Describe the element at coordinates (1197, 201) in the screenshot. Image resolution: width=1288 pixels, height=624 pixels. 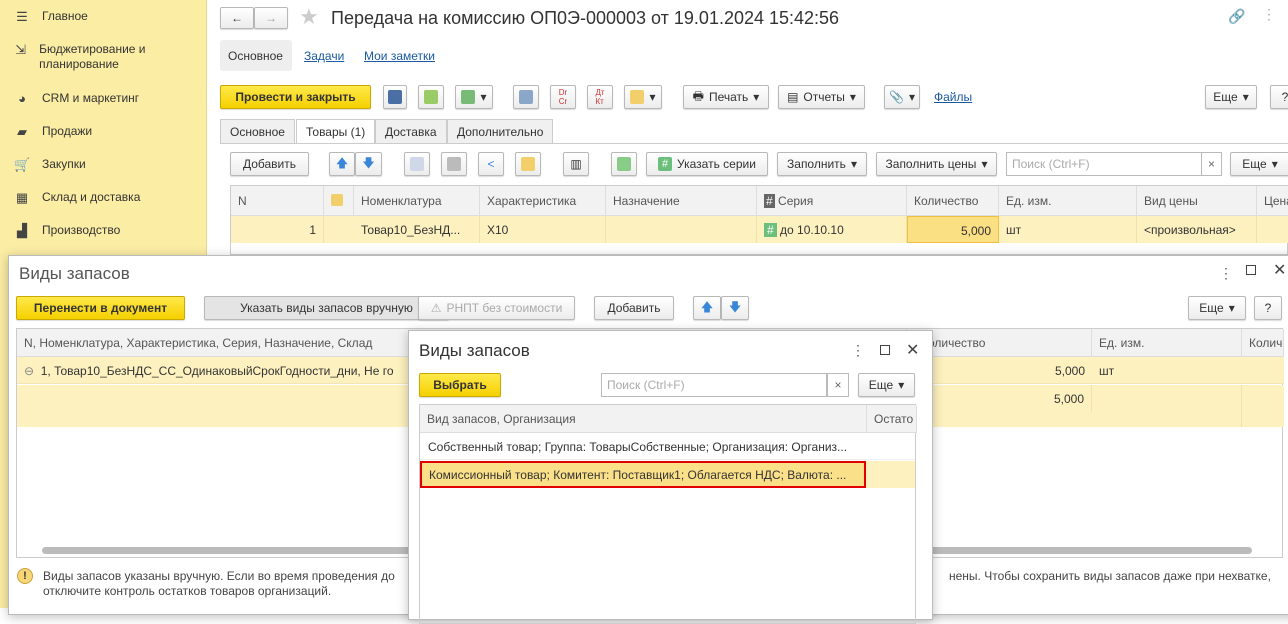
I see `column-header: Вид цены` at that location.